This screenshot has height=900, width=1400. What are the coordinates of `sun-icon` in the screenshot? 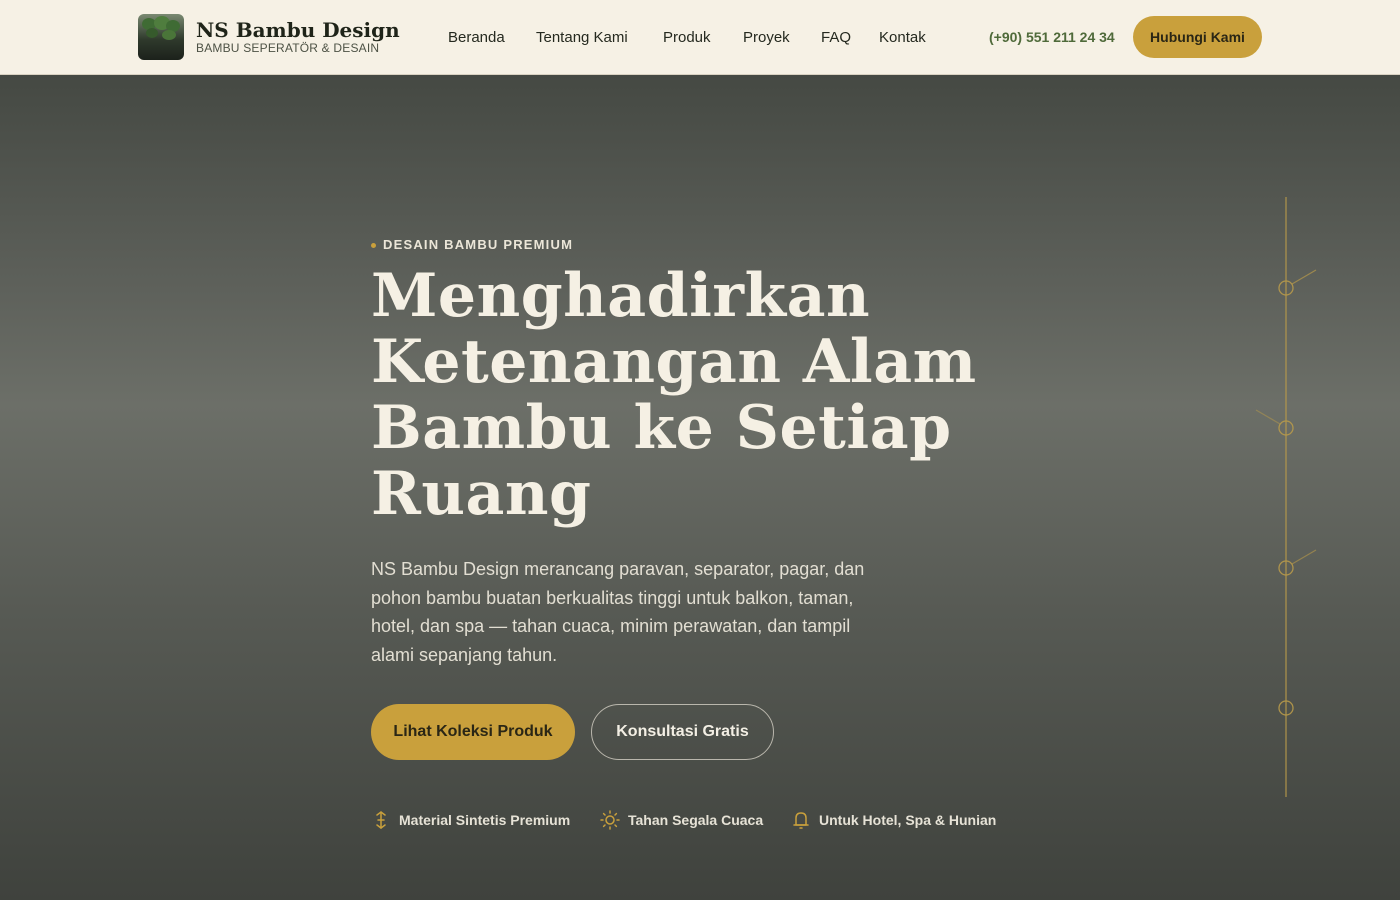 It's located at (610, 820).